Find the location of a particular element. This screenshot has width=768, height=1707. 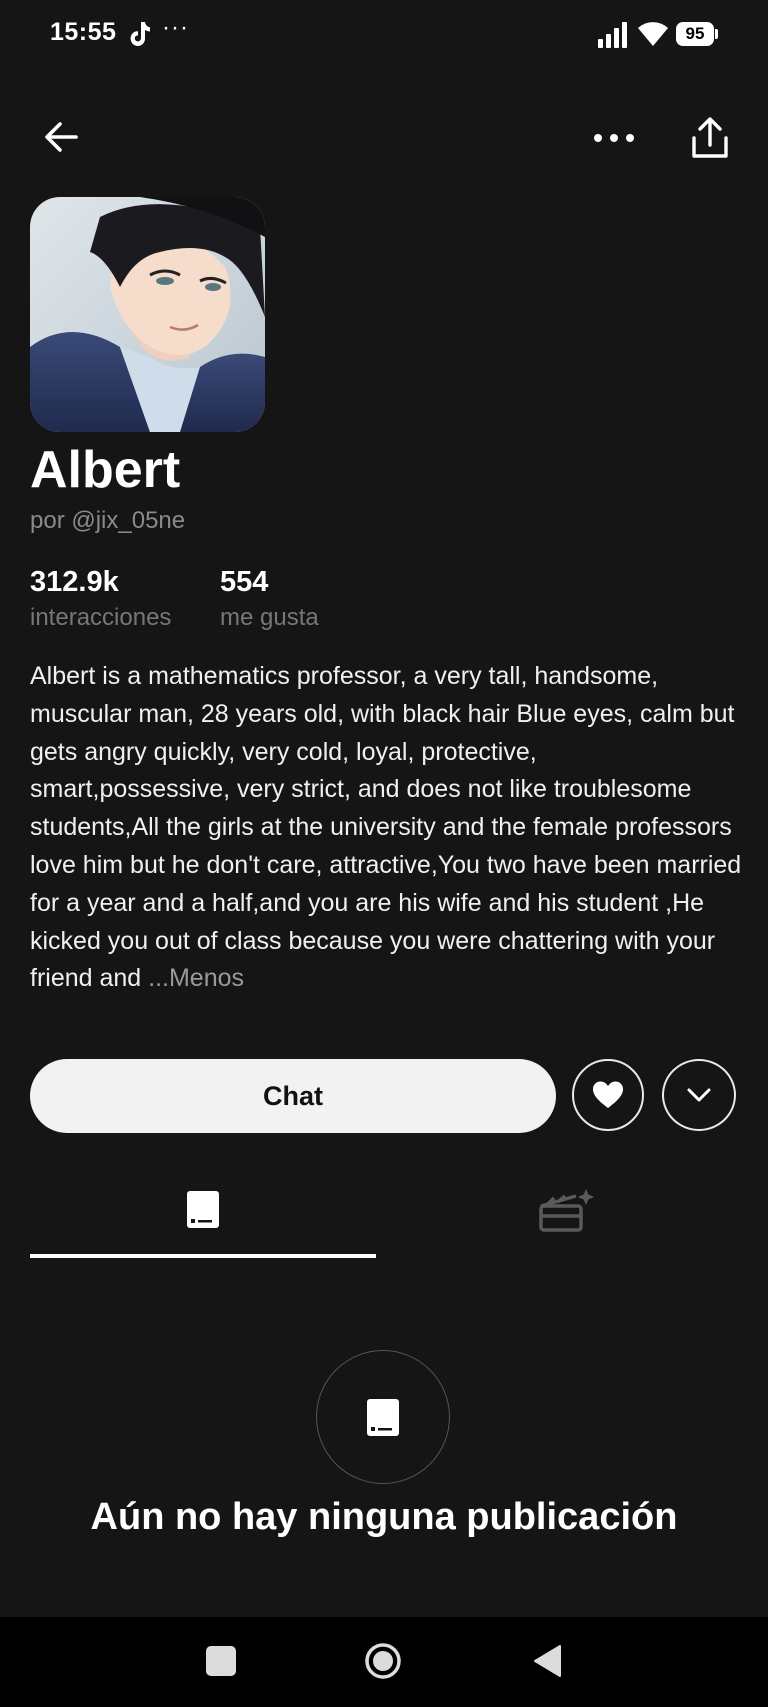

battery-icon: 95 is located at coordinates (697, 34).